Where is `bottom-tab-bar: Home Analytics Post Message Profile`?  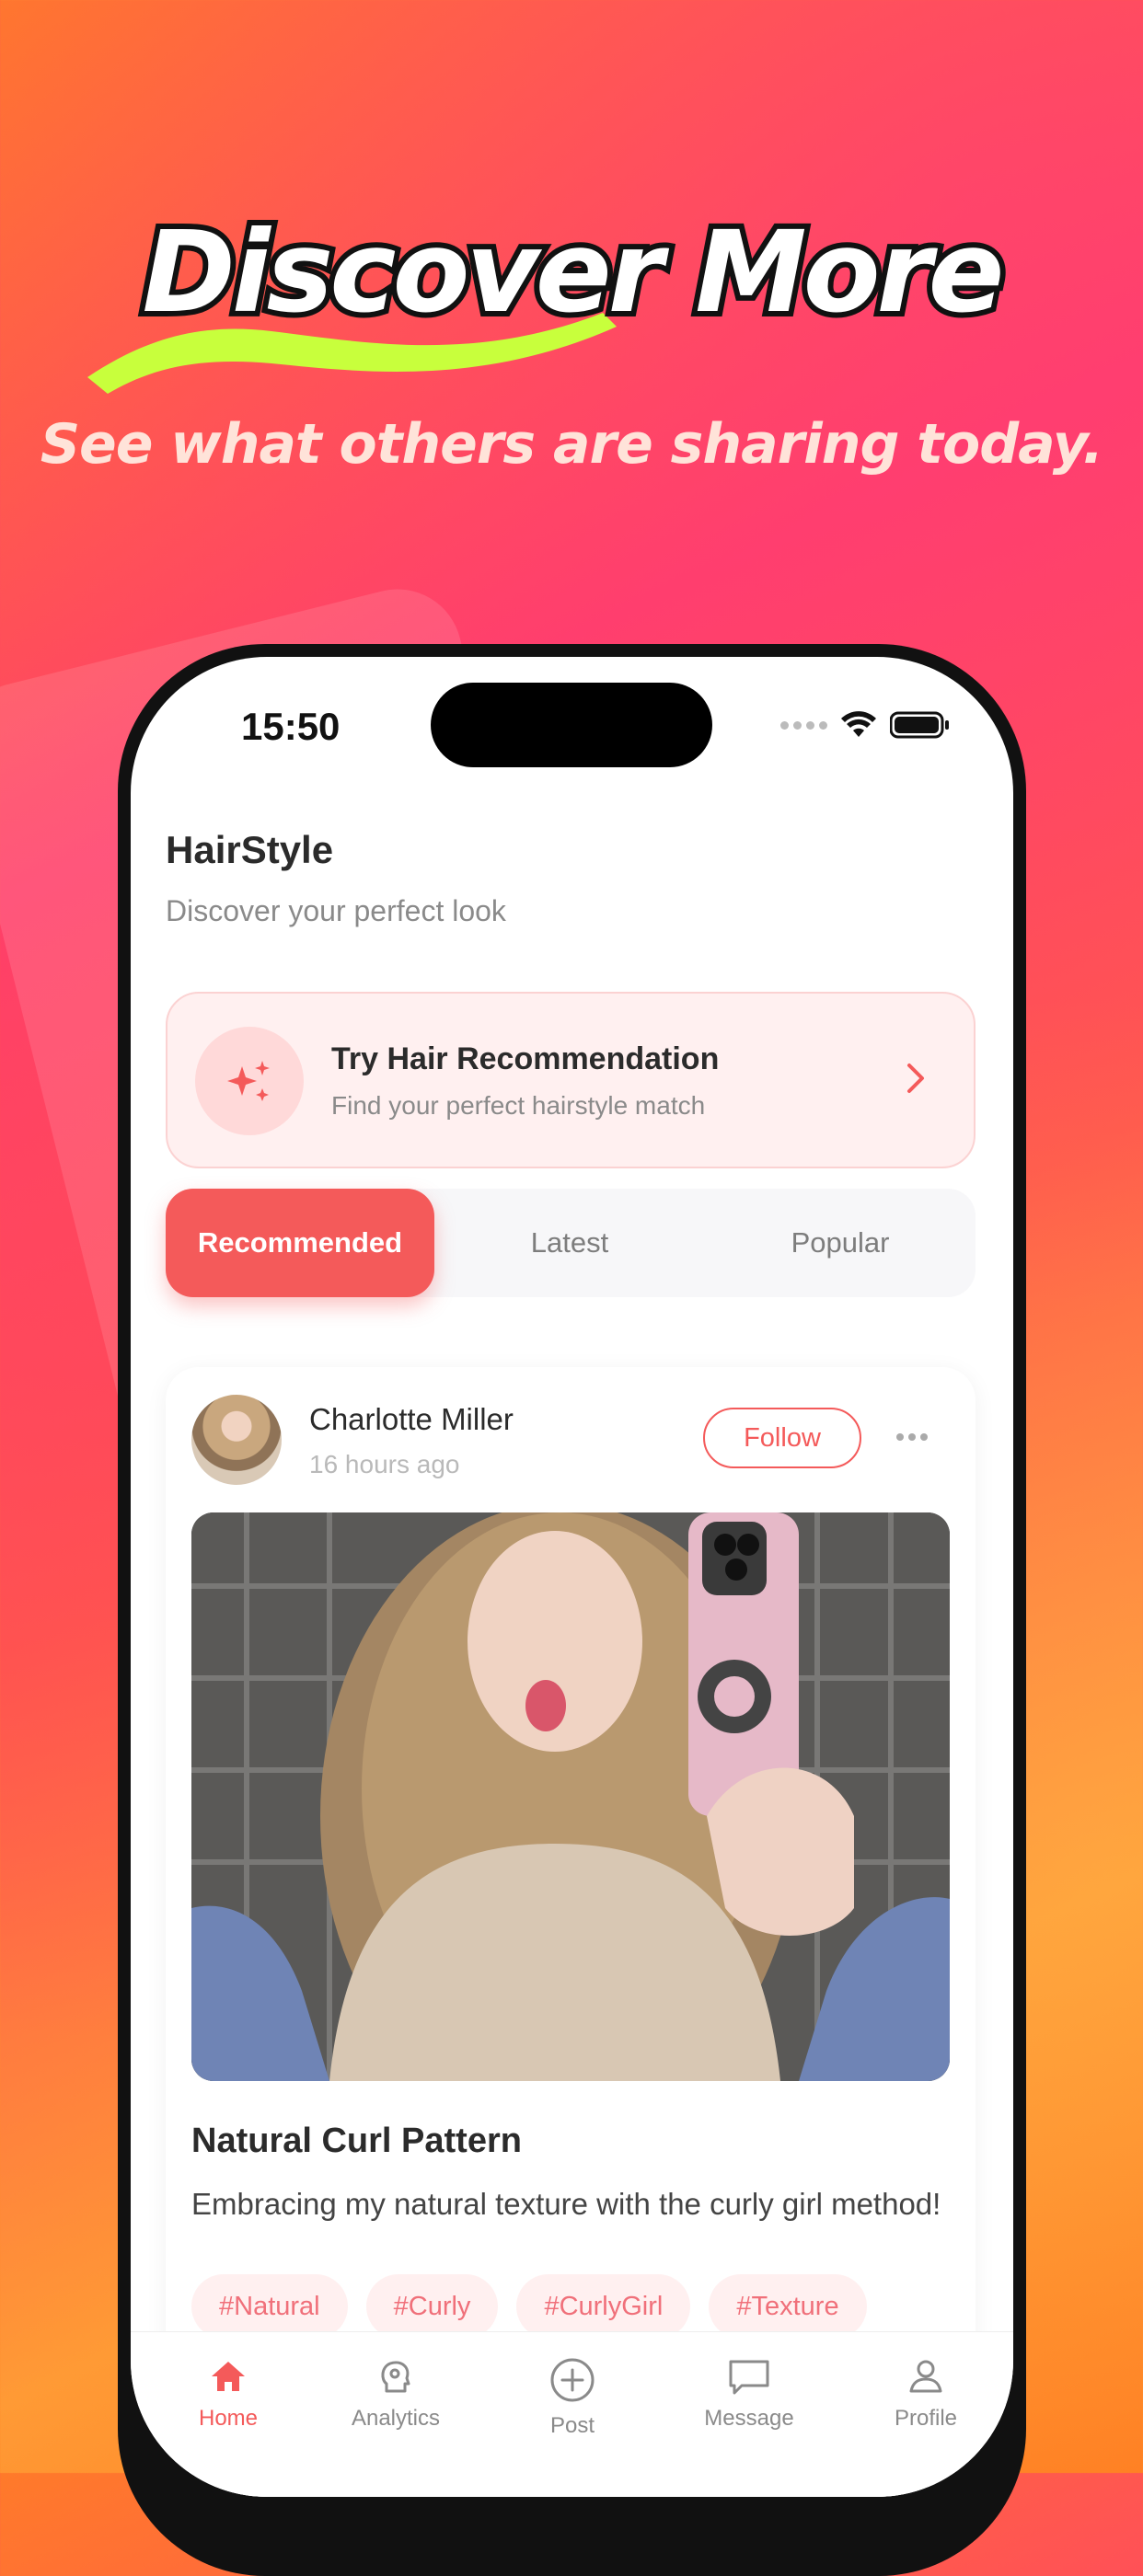
bottom-tab-bar: Home Analytics Post Message Profile is located at coordinates (572, 2414).